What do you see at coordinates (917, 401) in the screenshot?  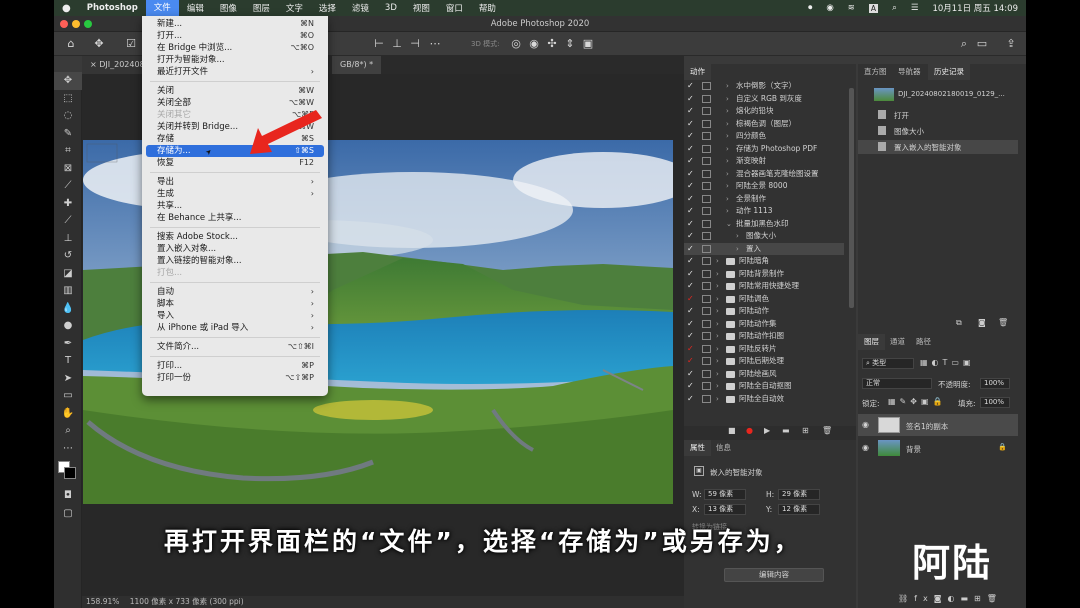 I see `lock-icons: ▦✎✥▣🔒` at bounding box center [917, 401].